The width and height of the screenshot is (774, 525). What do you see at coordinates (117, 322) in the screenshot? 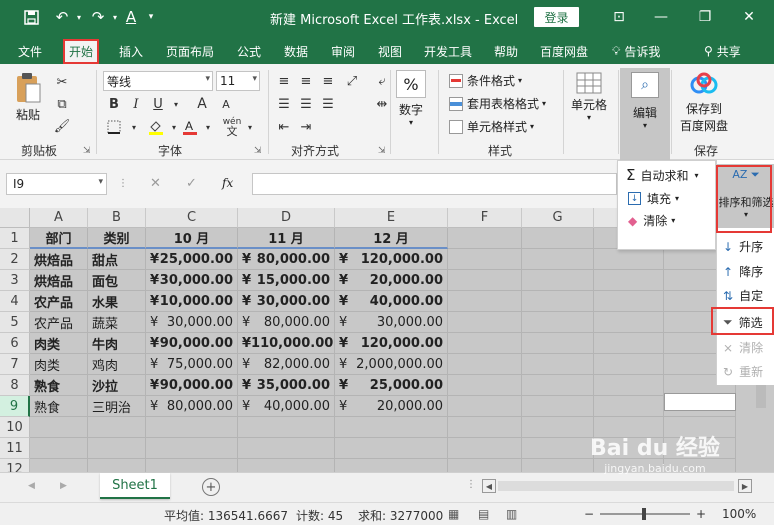
I see `table-cell: 蔬菜` at bounding box center [117, 322].